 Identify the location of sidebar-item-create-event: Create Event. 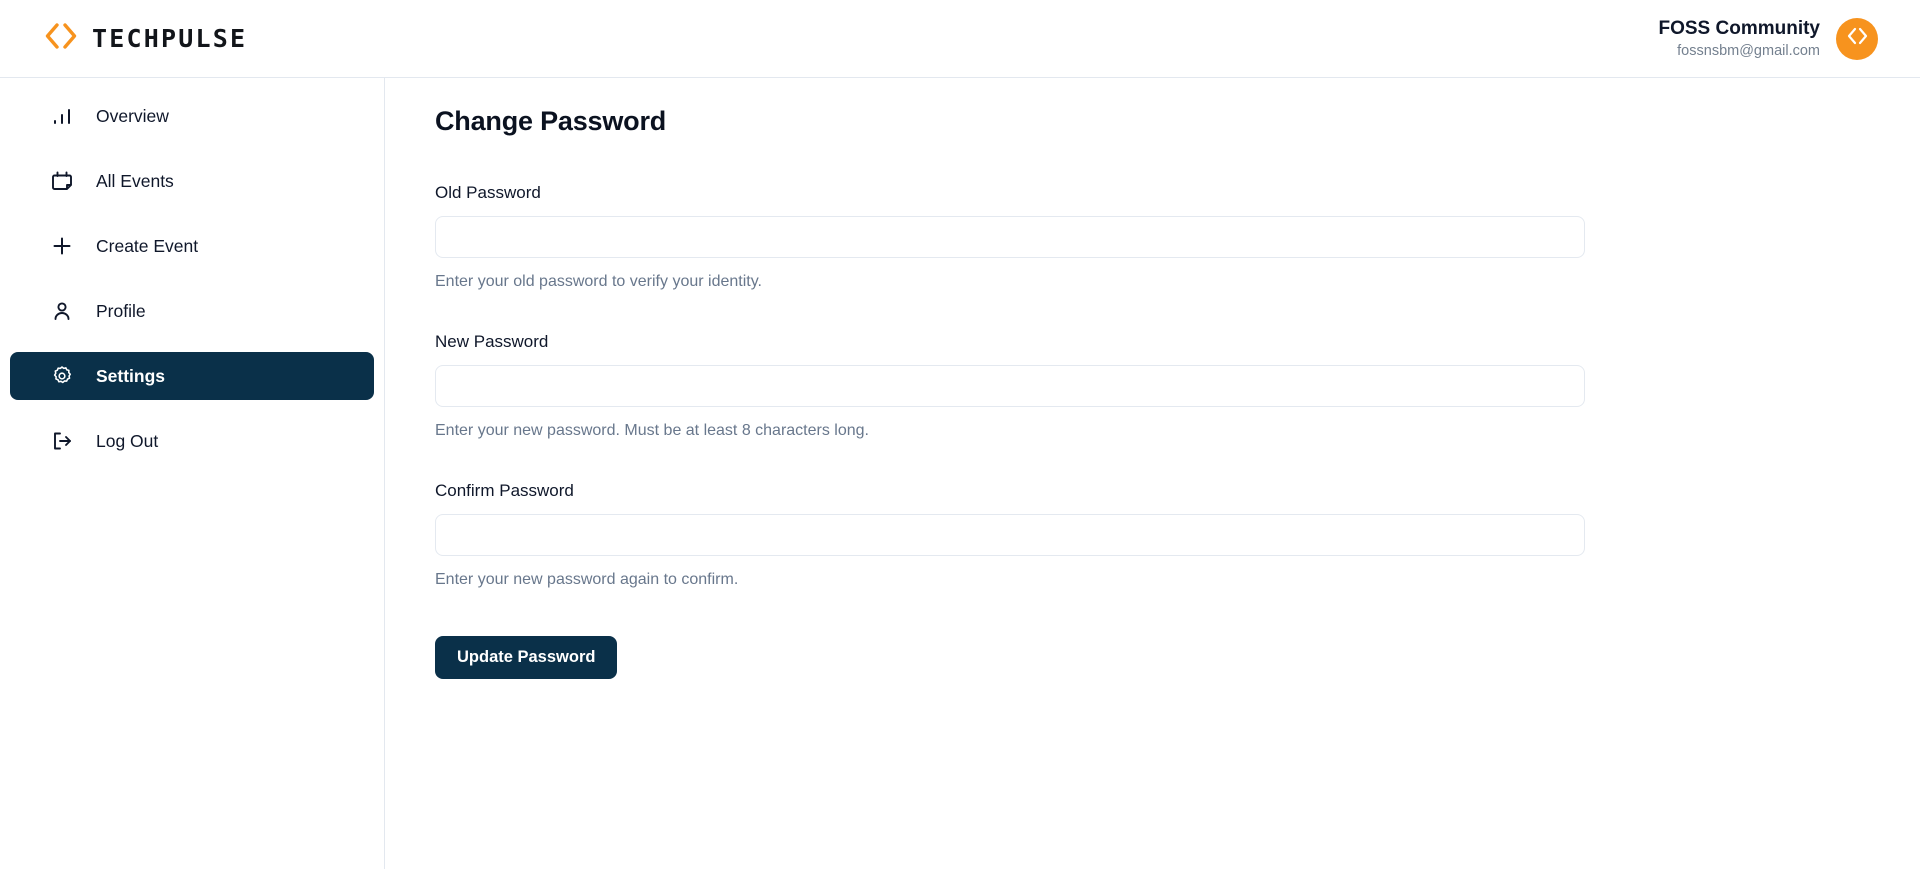
(192, 246).